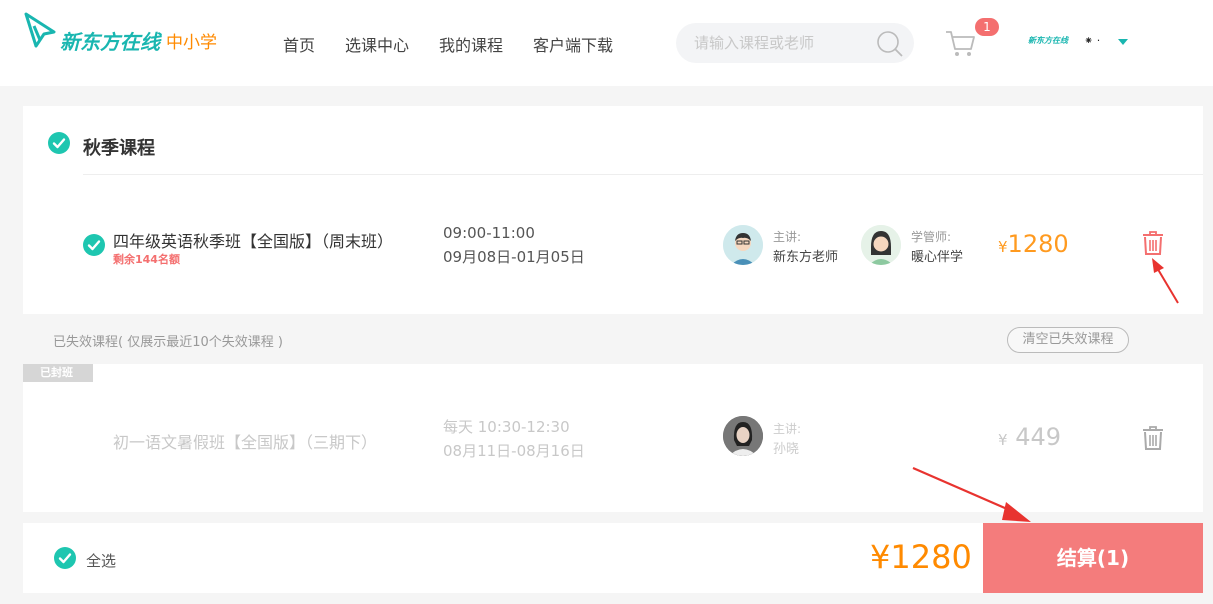  What do you see at coordinates (1153, 243) in the screenshot?
I see `delete-trash-icon` at bounding box center [1153, 243].